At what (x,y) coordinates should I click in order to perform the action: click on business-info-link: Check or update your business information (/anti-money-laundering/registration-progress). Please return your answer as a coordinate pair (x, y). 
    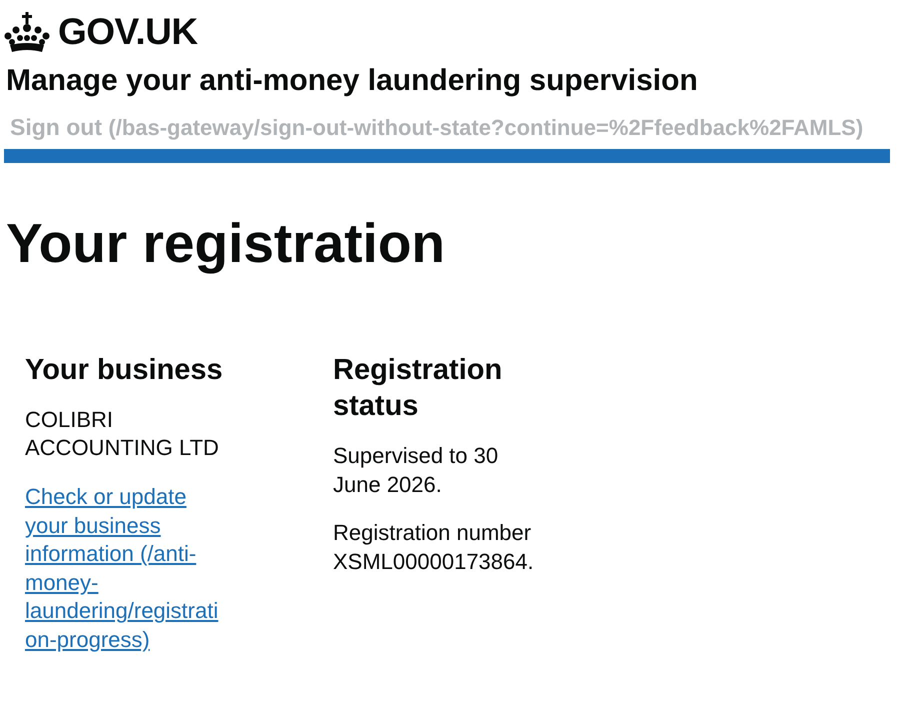
    Looking at the image, I should click on (125, 568).